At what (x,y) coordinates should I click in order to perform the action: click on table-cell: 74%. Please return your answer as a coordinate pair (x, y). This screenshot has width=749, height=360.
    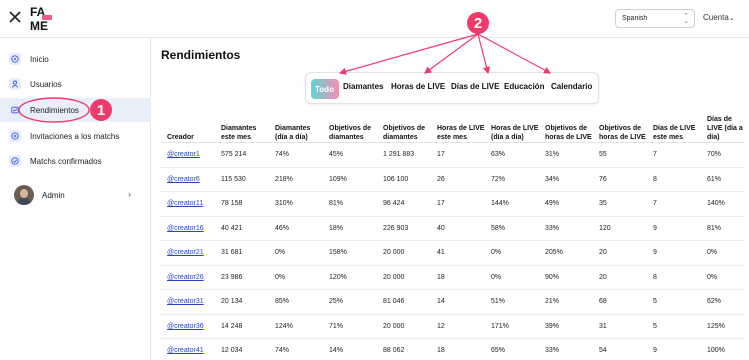
    Looking at the image, I should click on (296, 155).